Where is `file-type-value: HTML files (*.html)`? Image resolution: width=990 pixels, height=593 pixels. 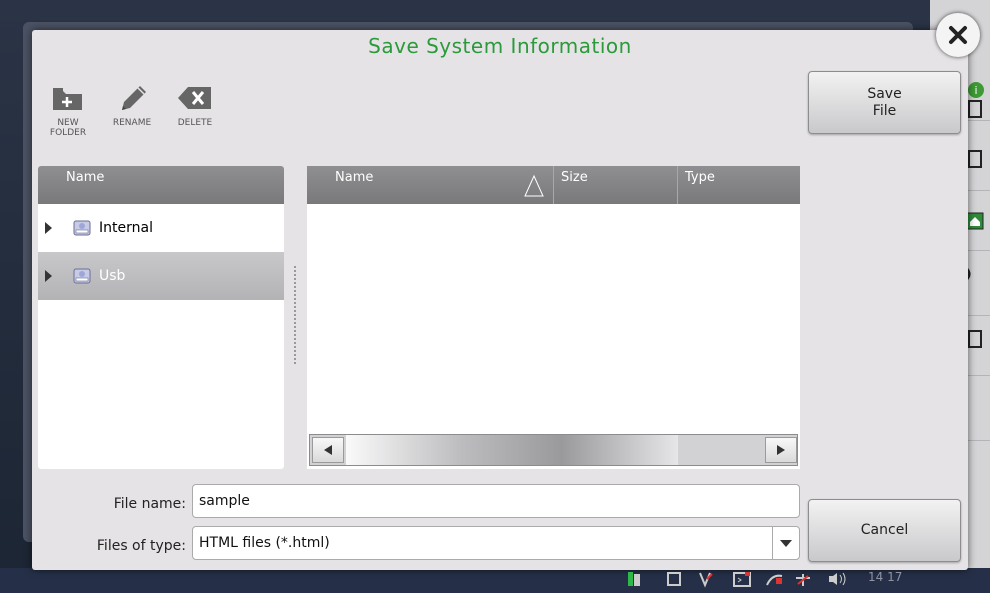
file-type-value: HTML files (*.html) is located at coordinates (264, 543).